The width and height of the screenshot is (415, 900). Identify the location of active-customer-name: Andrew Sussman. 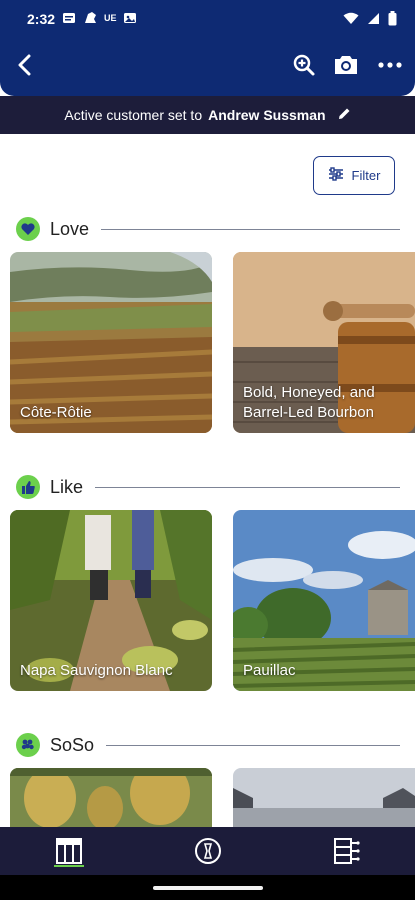
(267, 115).